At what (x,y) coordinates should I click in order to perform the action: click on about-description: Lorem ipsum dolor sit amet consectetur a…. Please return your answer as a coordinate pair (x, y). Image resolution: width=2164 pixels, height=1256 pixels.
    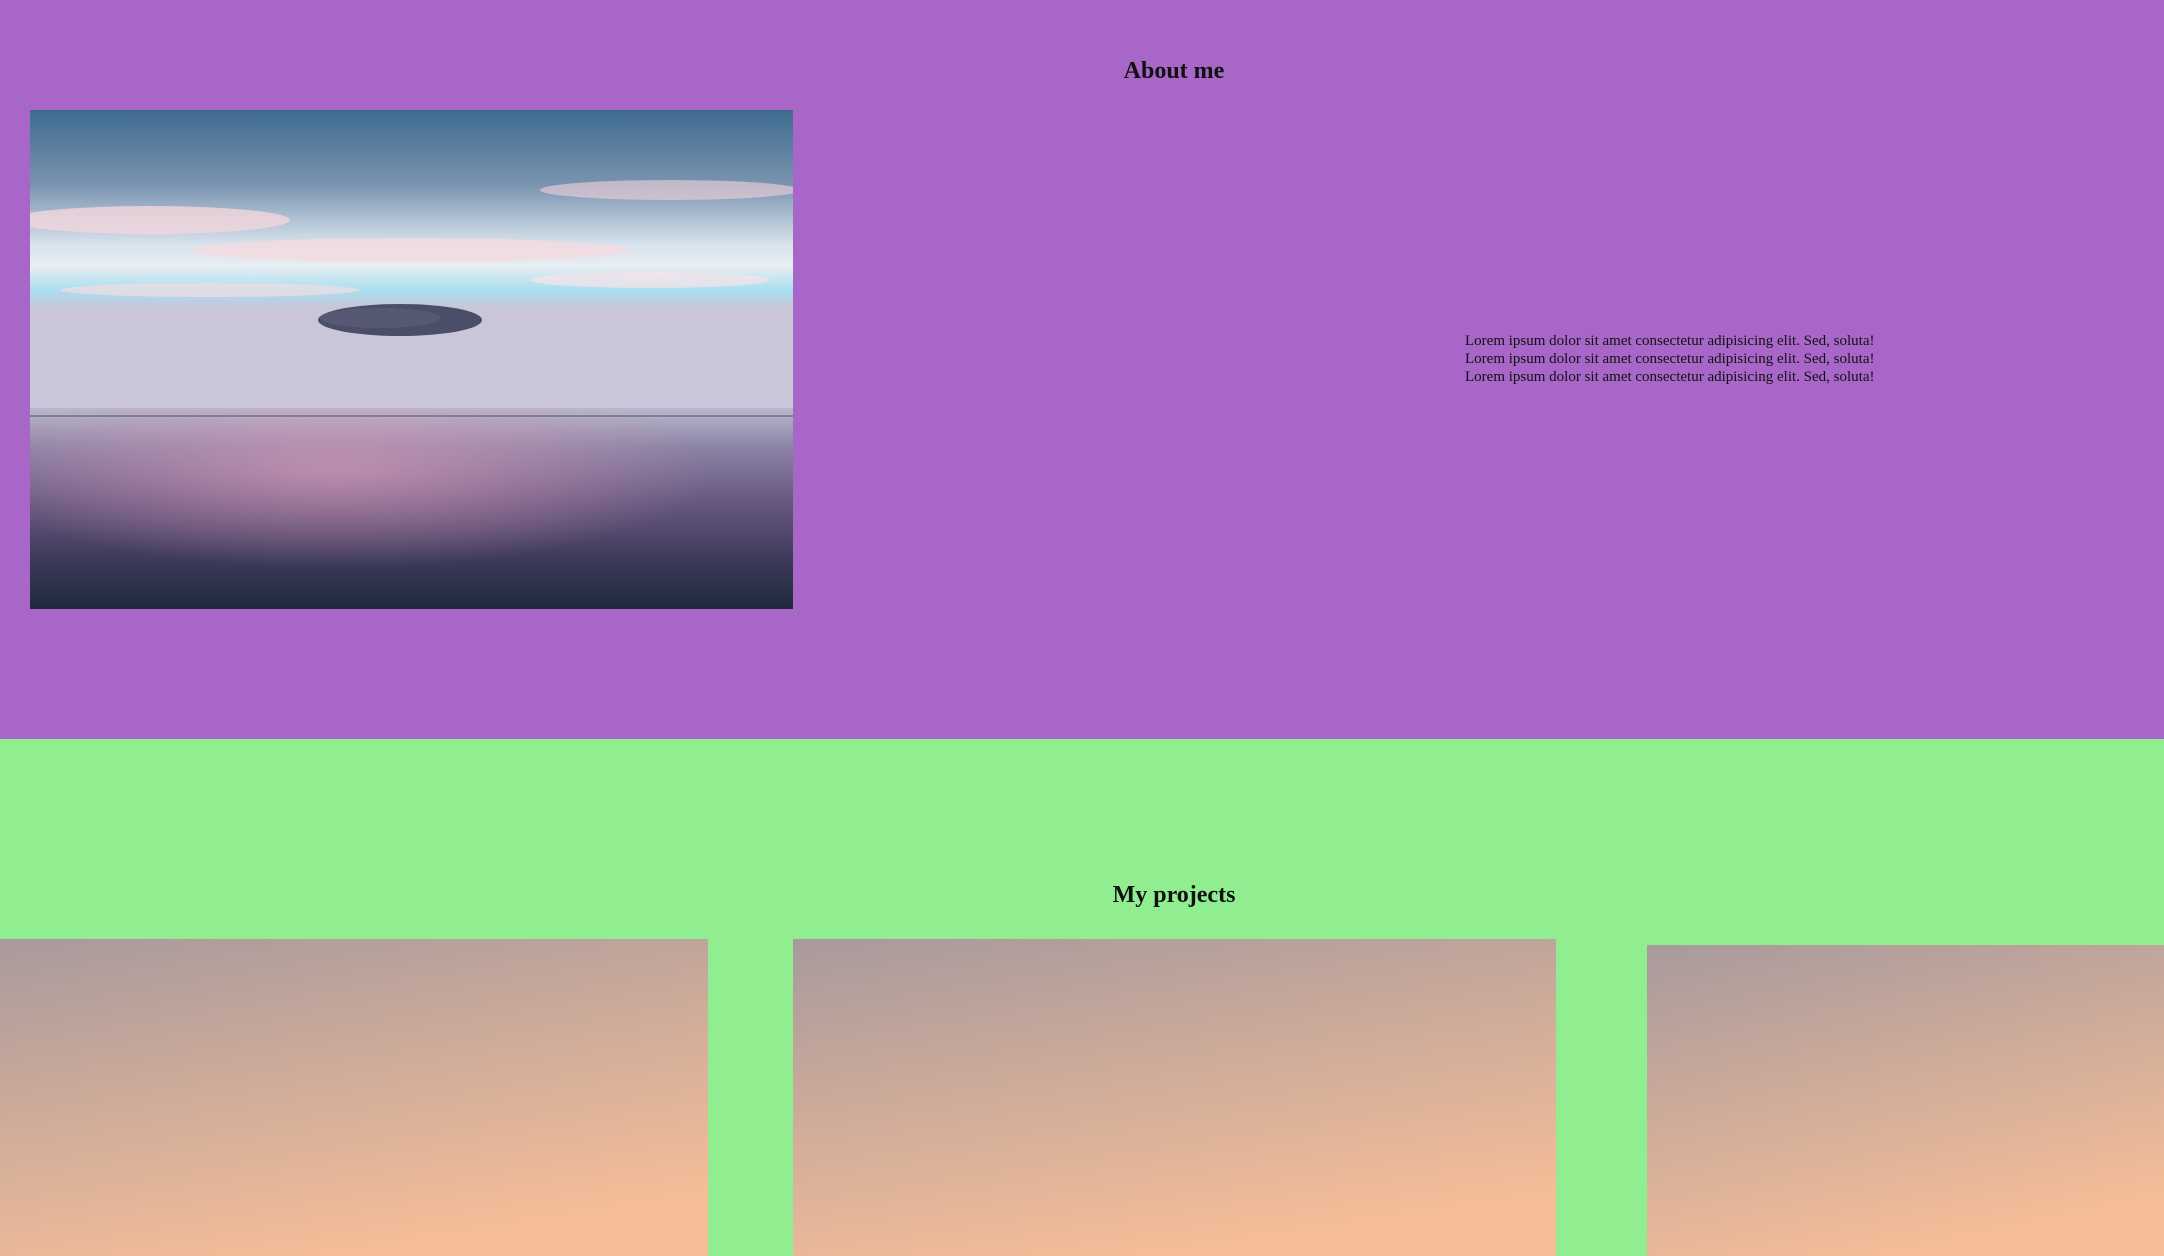
    Looking at the image, I should click on (1725, 359).